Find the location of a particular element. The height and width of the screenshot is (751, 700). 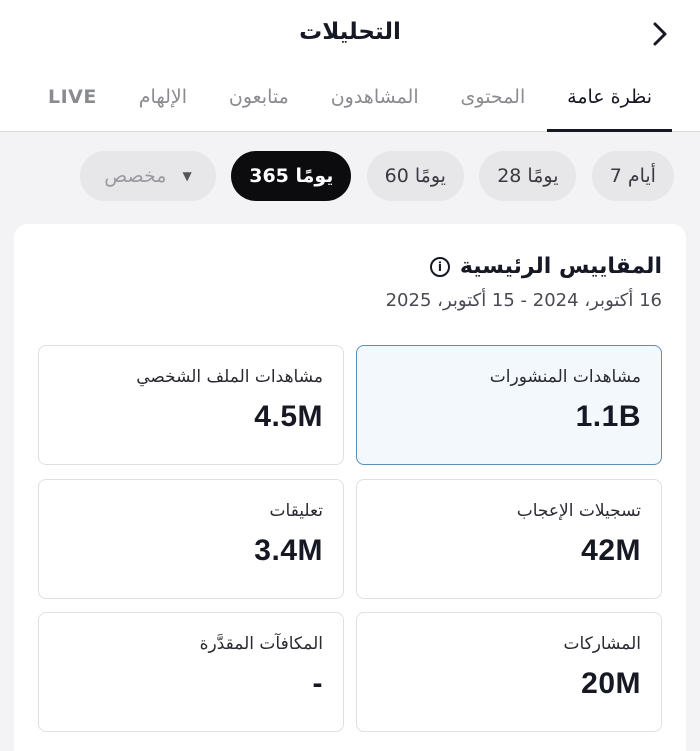

metric-card-profile-views: مشاهدات الملف الشخصي 4.5M is located at coordinates (191, 405).